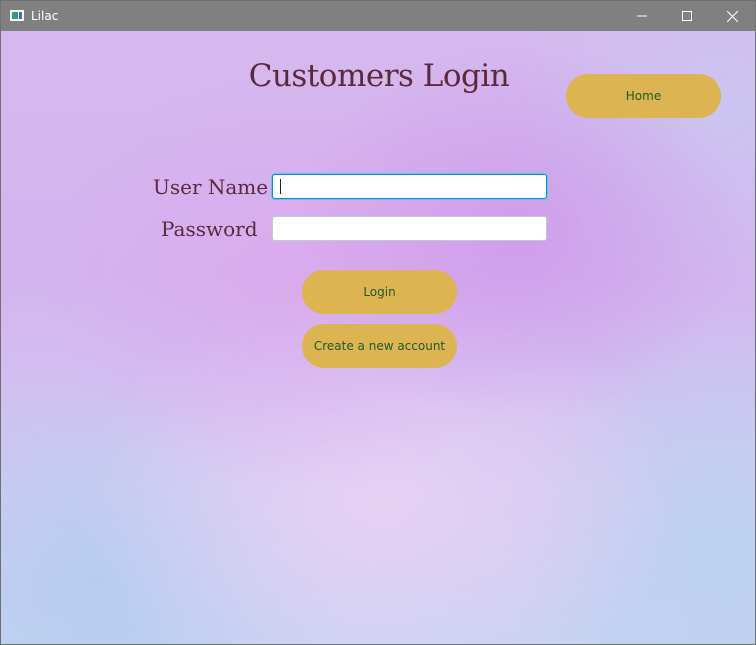 The width and height of the screenshot is (756, 645). What do you see at coordinates (409, 186) in the screenshot?
I see `username-field` at bounding box center [409, 186].